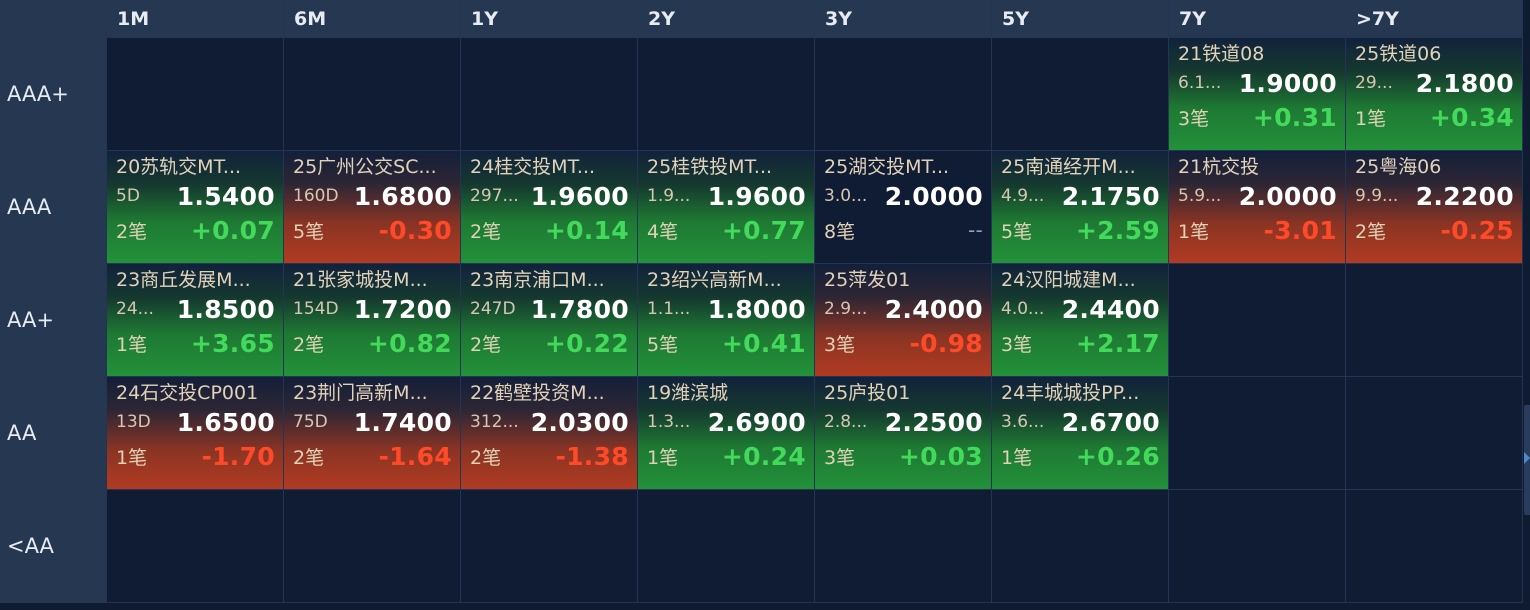  Describe the element at coordinates (195, 422) in the screenshot. I see `quote-line: 13D 1.6500` at that location.